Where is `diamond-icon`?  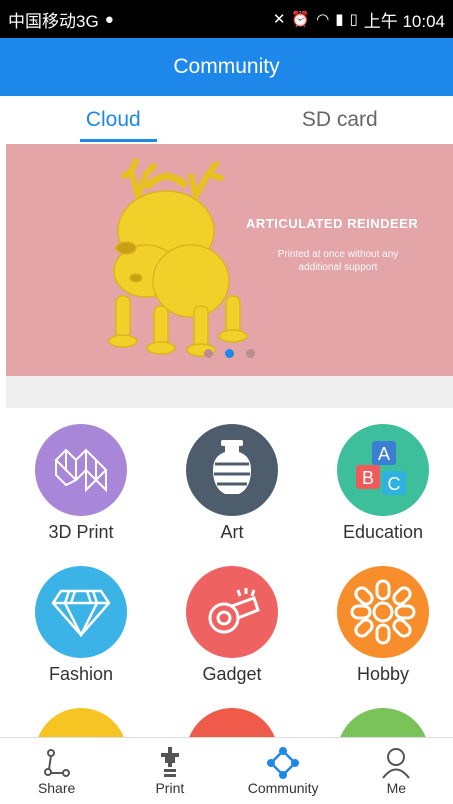
diamond-icon is located at coordinates (81, 612).